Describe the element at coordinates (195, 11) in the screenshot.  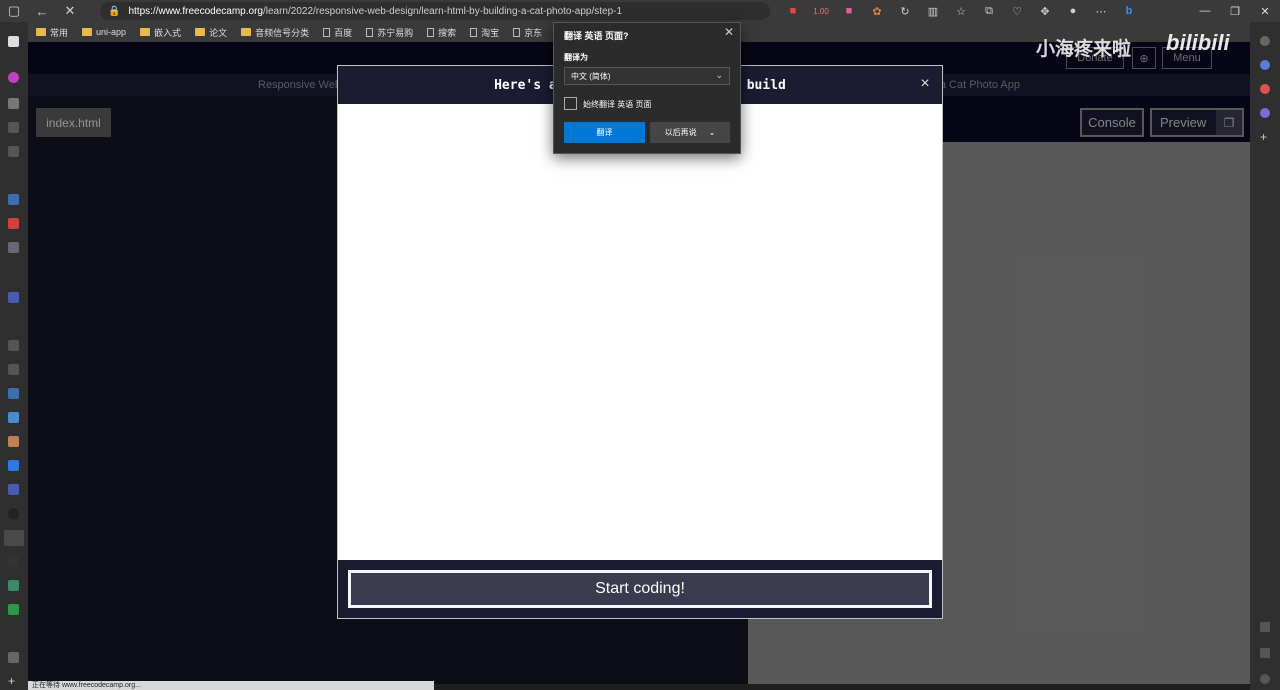
I see `url-host: https://www.freecodecamp.org` at that location.